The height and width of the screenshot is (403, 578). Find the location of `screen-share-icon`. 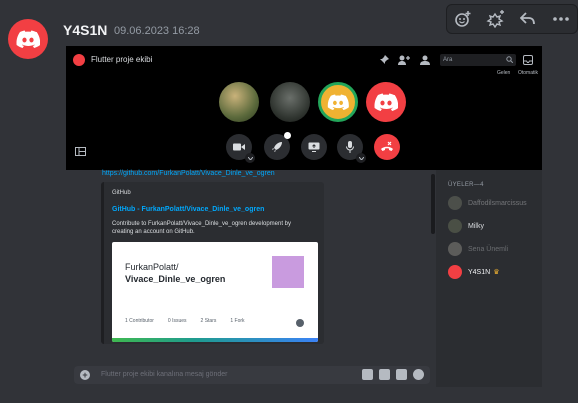

screen-share-icon is located at coordinates (314, 147).